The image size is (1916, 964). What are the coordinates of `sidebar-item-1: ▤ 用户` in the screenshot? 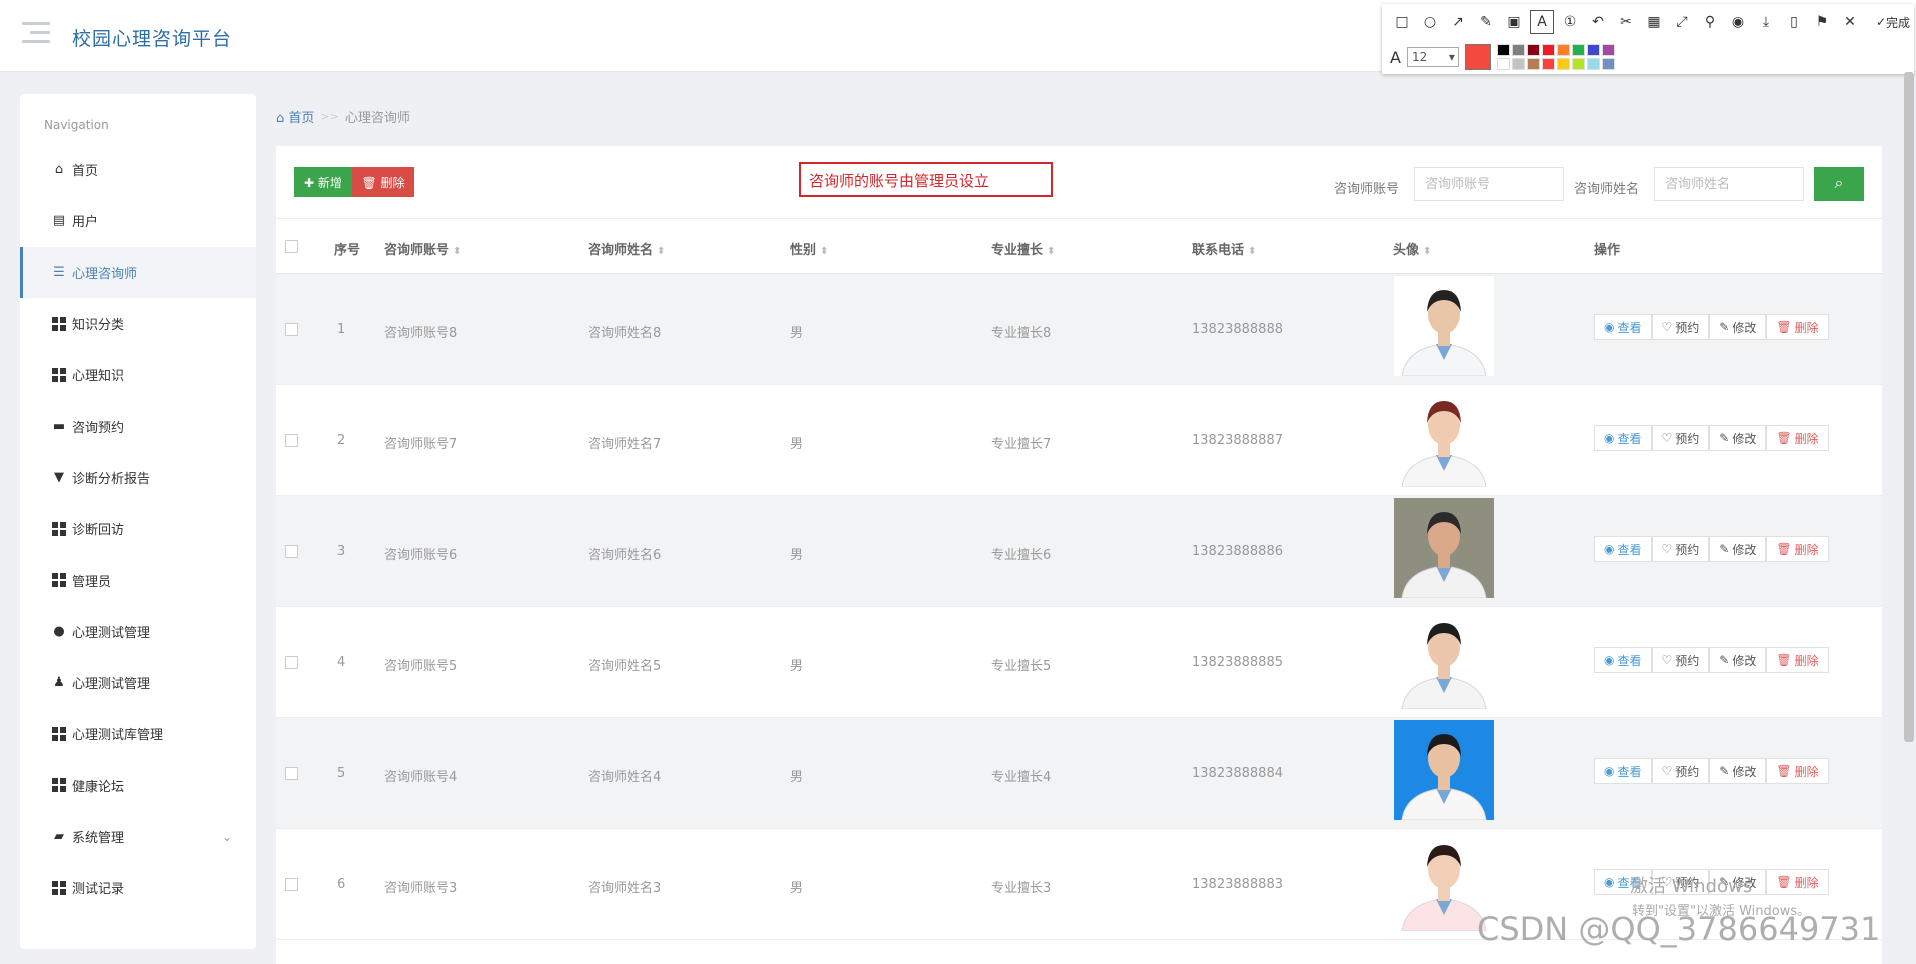 It's located at (138, 220).